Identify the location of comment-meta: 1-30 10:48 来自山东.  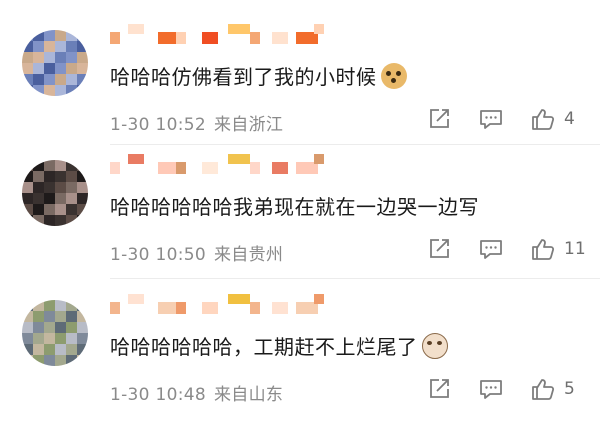
(196, 392).